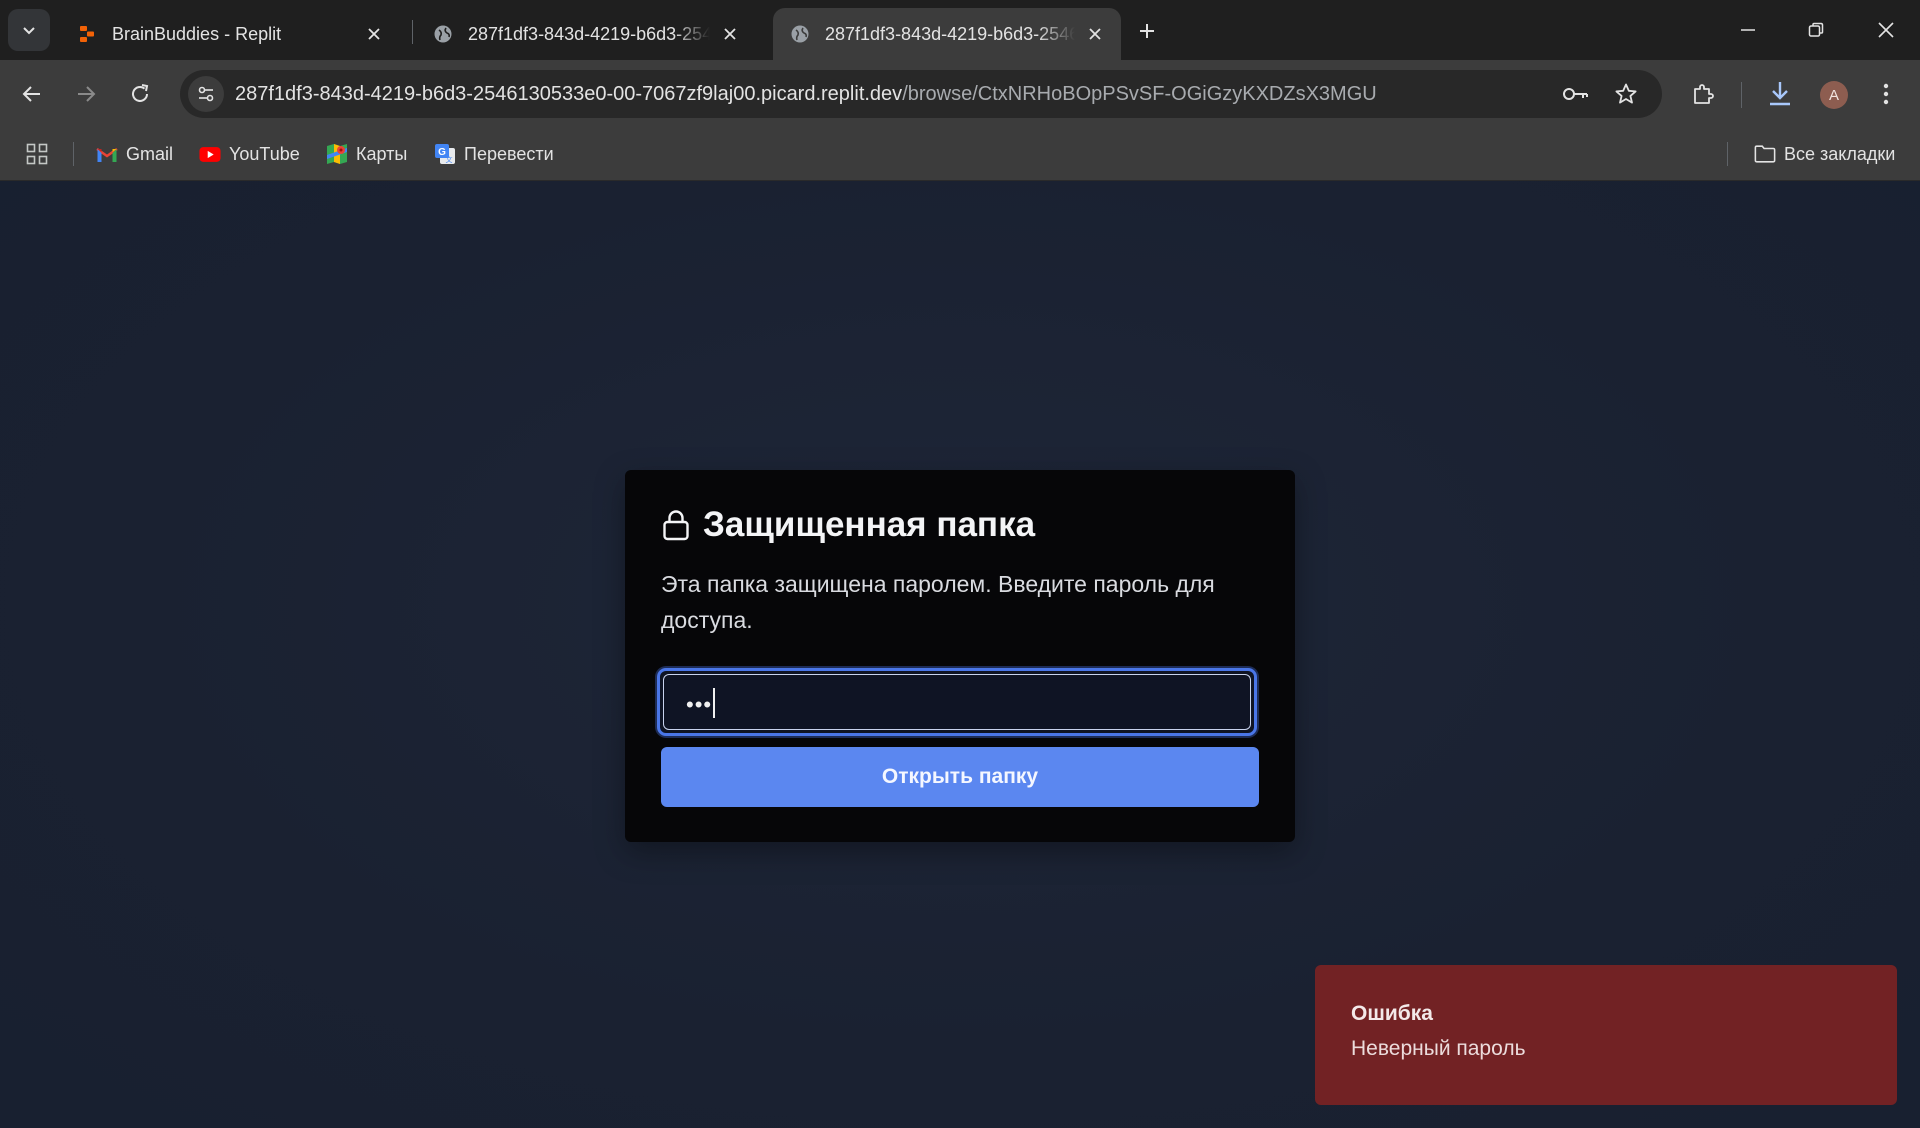  Describe the element at coordinates (449, 159) in the screenshot. I see `svg-text: 文` at that location.